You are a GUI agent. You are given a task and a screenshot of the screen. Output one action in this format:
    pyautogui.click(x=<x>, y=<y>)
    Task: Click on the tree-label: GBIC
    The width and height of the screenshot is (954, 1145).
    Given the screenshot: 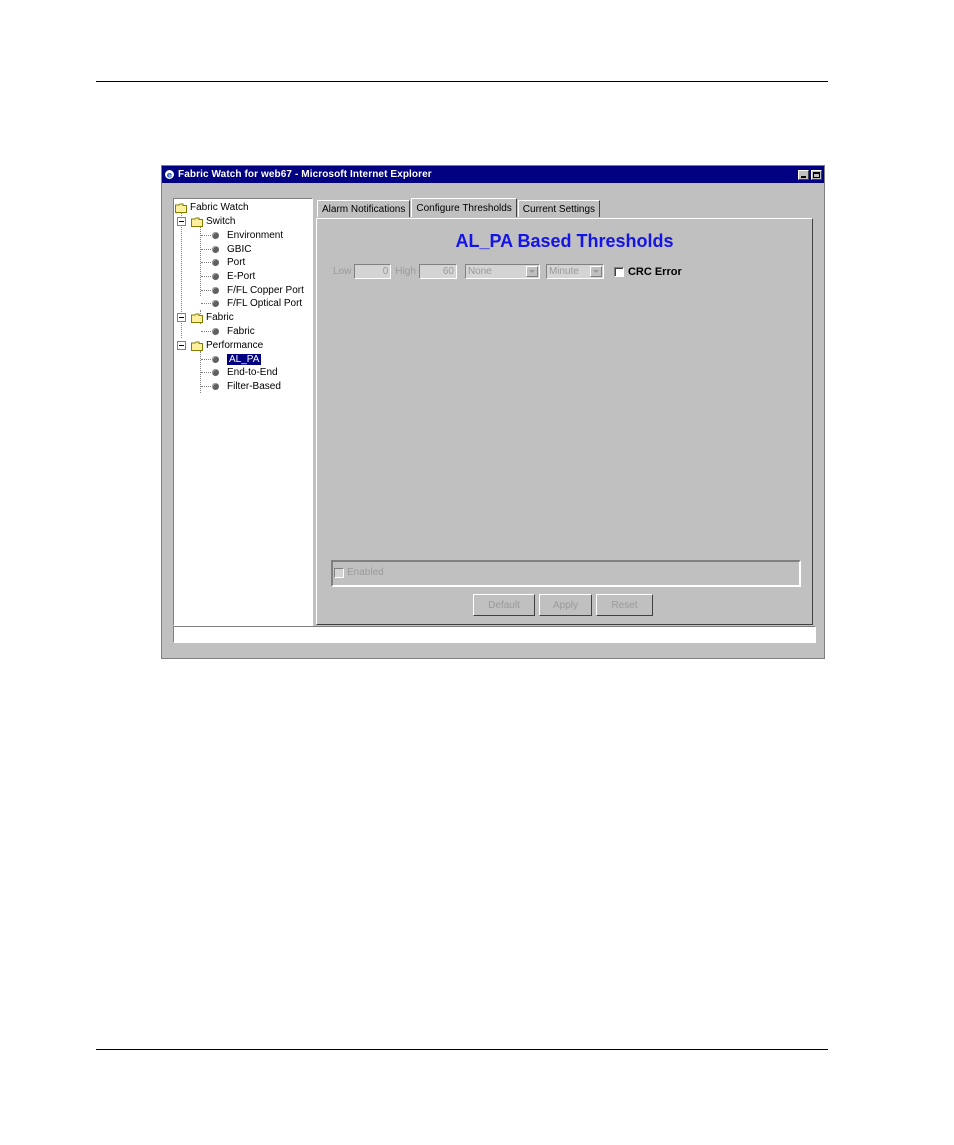 What is the action you would take?
    pyautogui.click(x=239, y=249)
    